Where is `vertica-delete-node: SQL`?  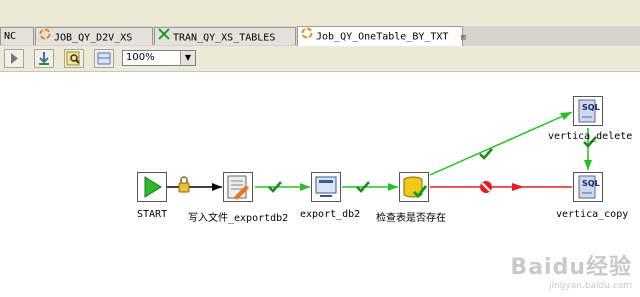
vertica-delete-node: SQL is located at coordinates (588, 111).